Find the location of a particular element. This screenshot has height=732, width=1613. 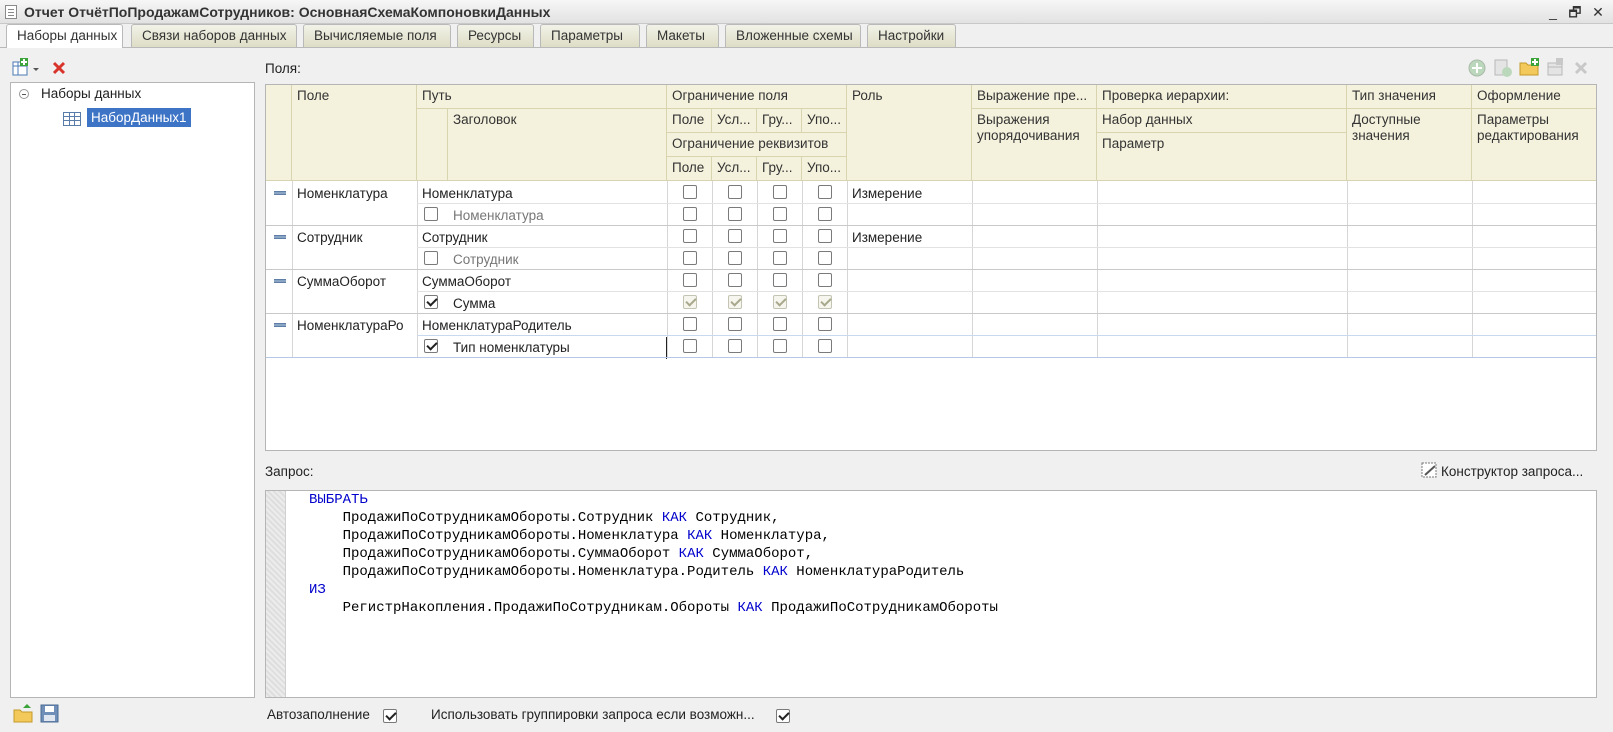

delete-icon is located at coordinates (59, 68).